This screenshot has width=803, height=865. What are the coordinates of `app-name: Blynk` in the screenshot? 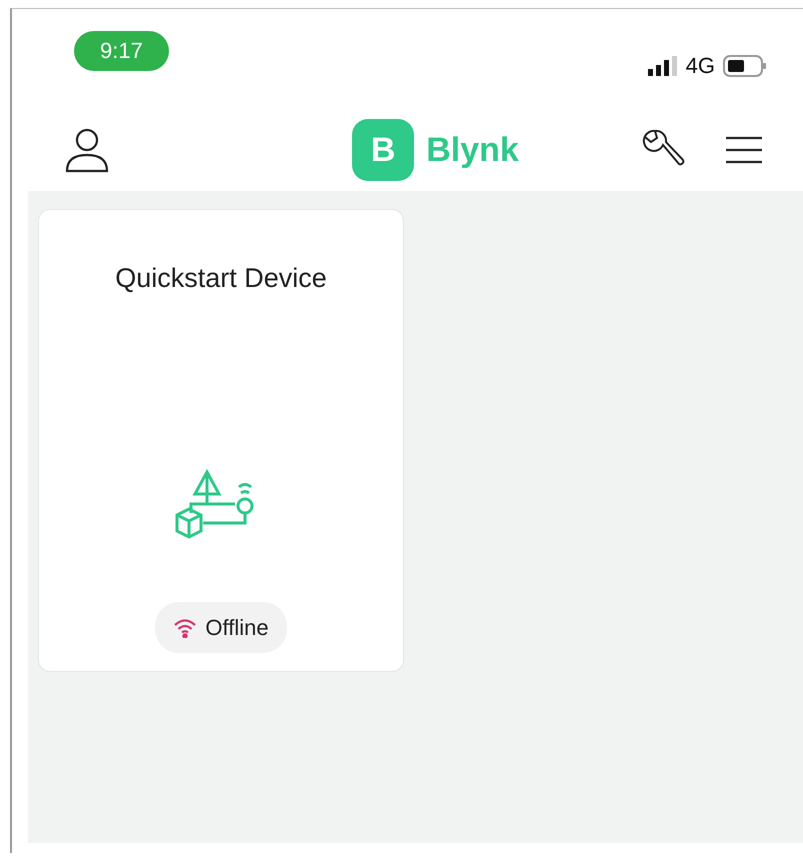 It's located at (472, 150).